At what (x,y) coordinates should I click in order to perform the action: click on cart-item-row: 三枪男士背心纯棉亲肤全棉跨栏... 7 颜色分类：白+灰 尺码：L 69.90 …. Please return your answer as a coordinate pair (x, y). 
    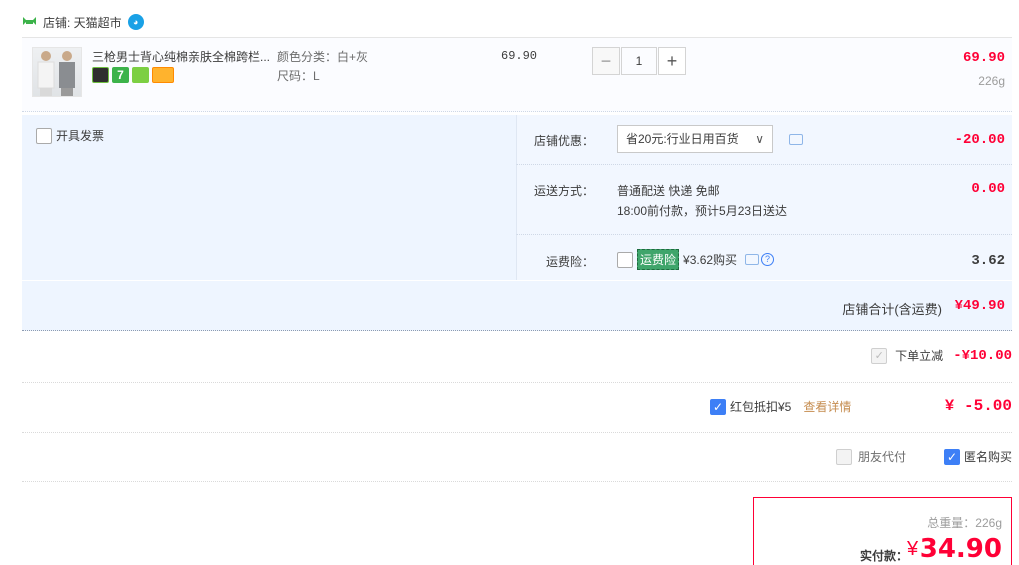
    Looking at the image, I should click on (517, 74).